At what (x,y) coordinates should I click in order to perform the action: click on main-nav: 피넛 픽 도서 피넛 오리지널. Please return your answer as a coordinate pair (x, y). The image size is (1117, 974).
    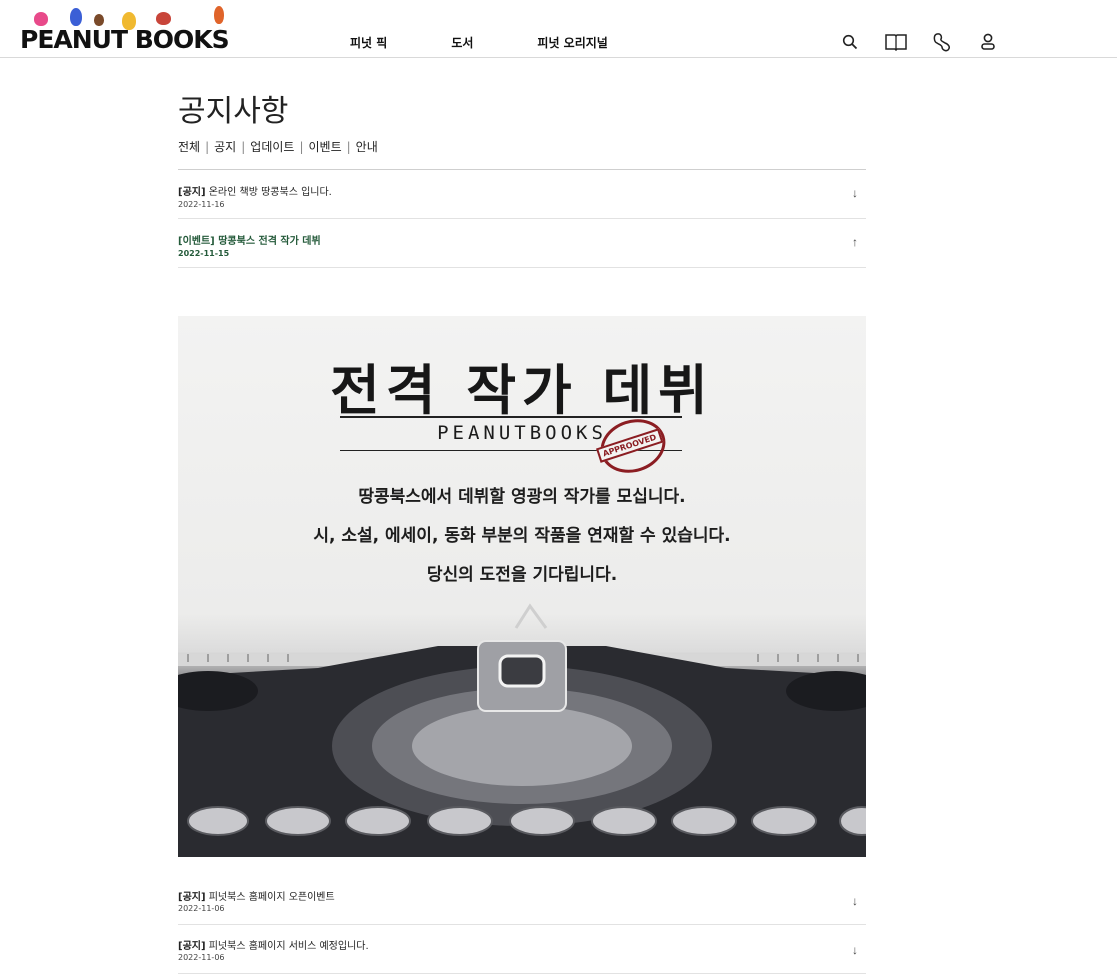
    Looking at the image, I should click on (511, 42).